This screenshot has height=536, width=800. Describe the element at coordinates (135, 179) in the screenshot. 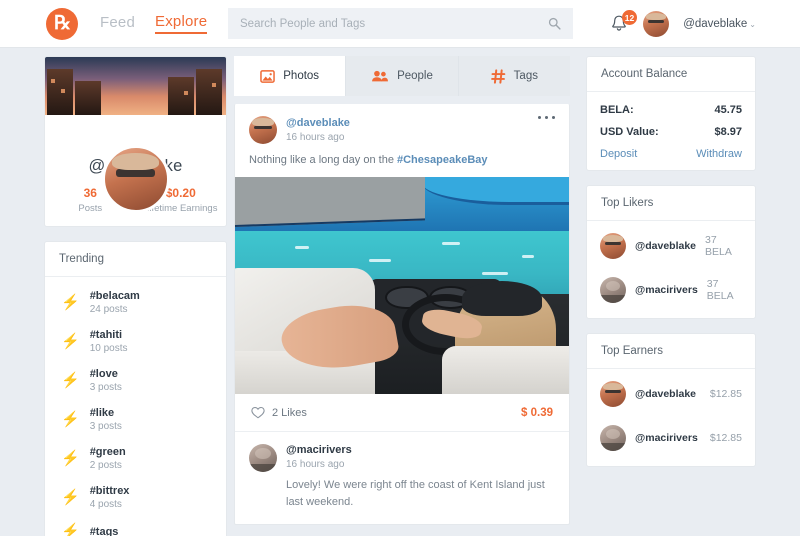

I see `profile-avatar` at that location.